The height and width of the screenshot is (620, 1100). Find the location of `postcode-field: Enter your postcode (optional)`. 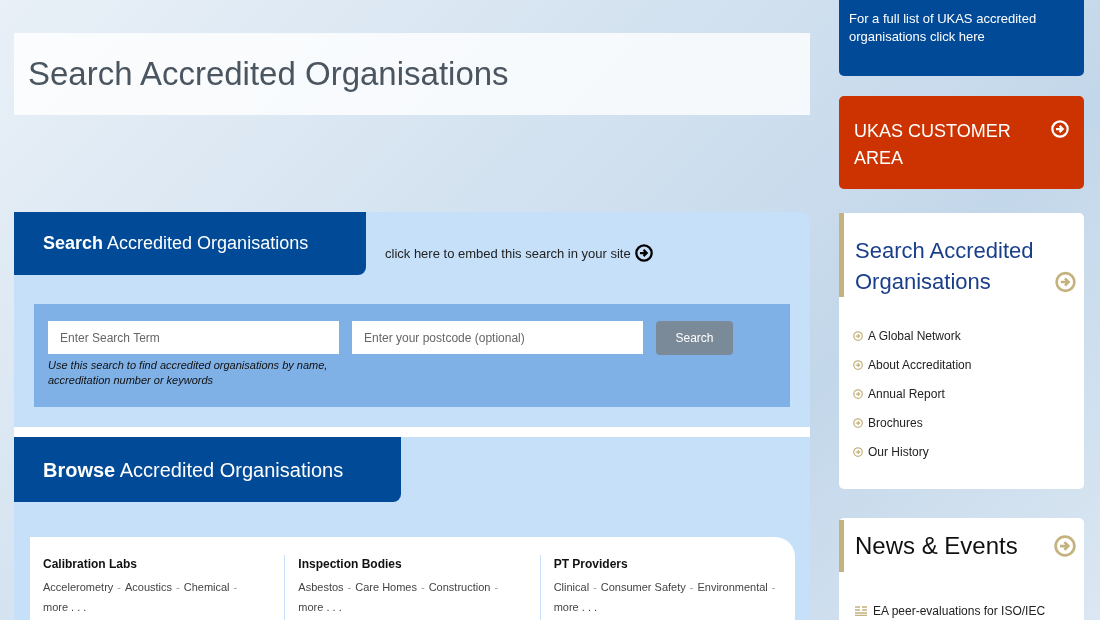

postcode-field: Enter your postcode (optional) is located at coordinates (497, 337).